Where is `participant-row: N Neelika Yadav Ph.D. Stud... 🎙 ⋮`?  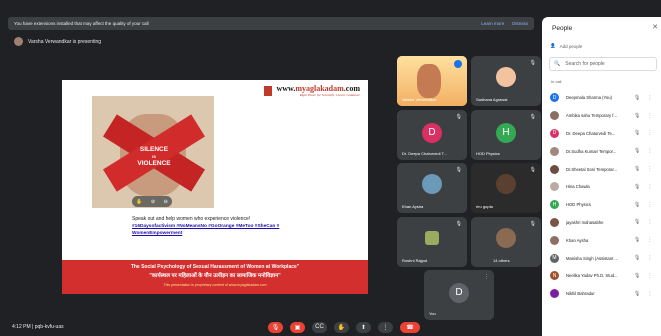
participant-row: N Neelika Yadav Ph.D. Stud... 🎙 ⋮ is located at coordinates (601, 276).